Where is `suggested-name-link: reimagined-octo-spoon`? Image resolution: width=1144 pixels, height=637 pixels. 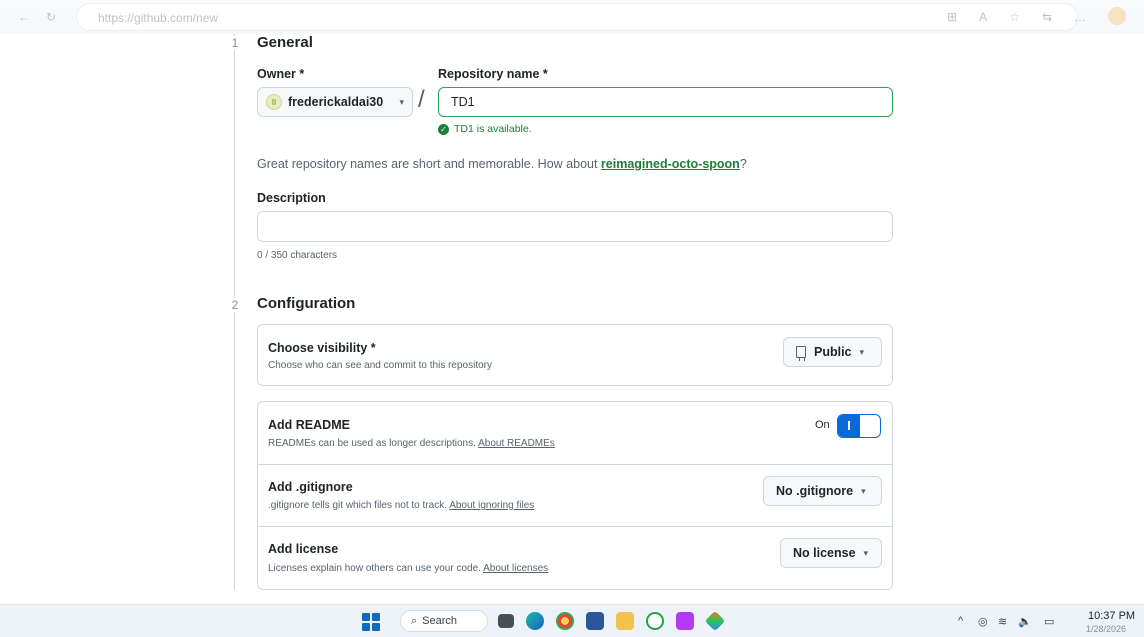 suggested-name-link: reimagined-octo-spoon is located at coordinates (670, 164).